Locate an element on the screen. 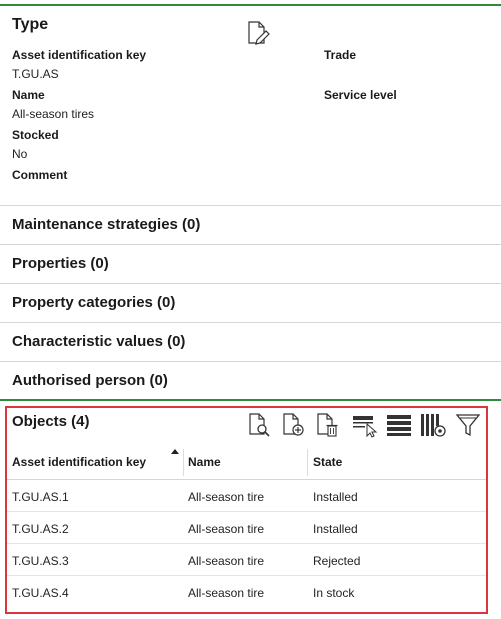  row-height-icon is located at coordinates (399, 425).